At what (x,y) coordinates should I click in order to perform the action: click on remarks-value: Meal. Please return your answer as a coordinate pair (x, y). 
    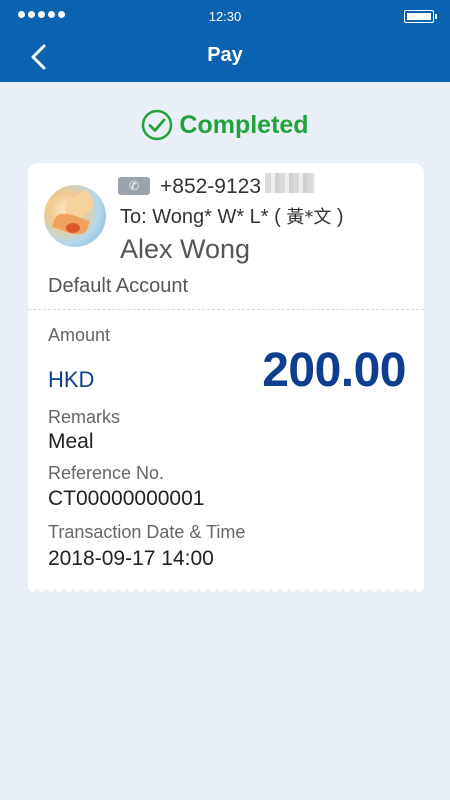
    Looking at the image, I should click on (71, 441).